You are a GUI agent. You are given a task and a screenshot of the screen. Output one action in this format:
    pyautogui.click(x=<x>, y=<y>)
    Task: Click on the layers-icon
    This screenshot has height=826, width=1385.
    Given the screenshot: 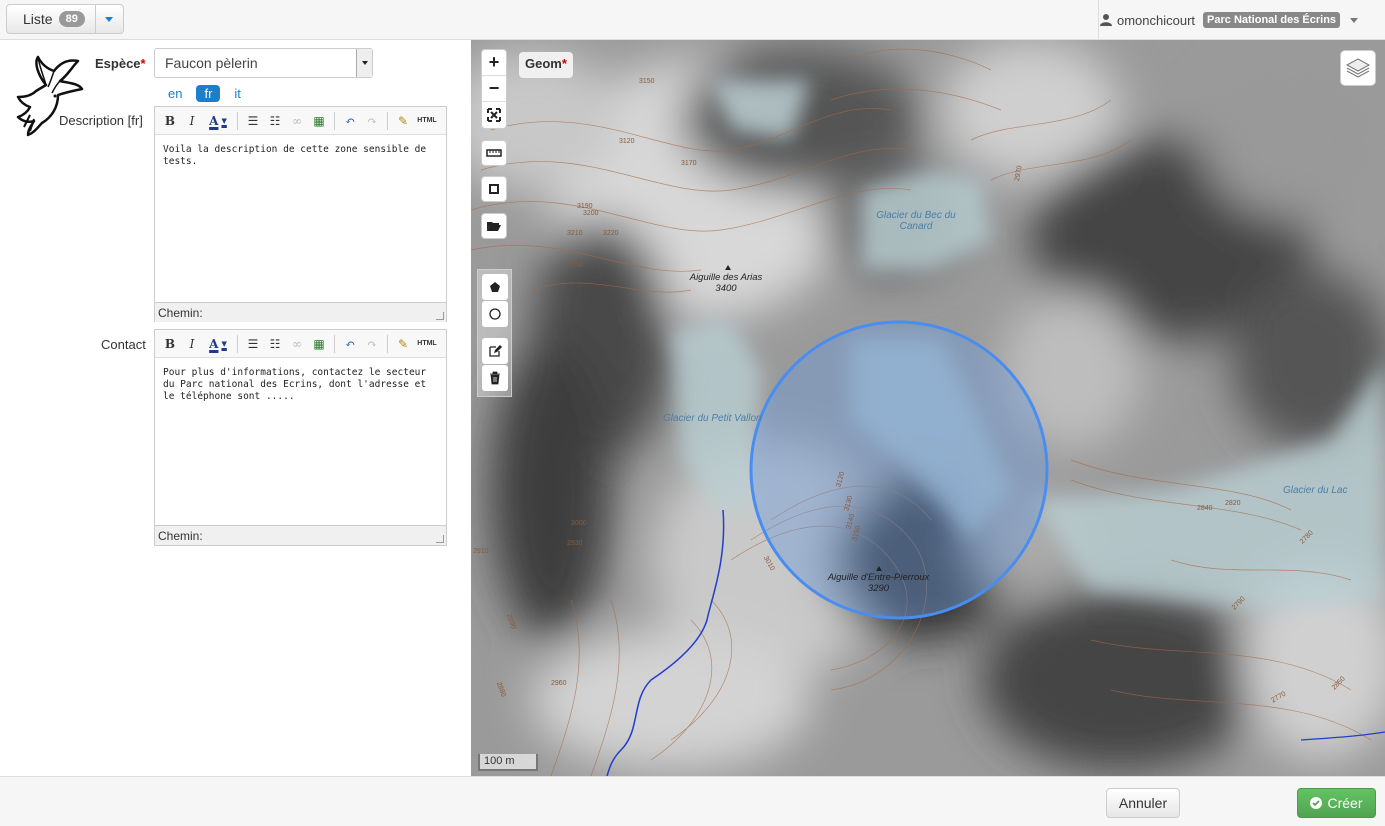 What is the action you would take?
    pyautogui.click(x=1358, y=68)
    